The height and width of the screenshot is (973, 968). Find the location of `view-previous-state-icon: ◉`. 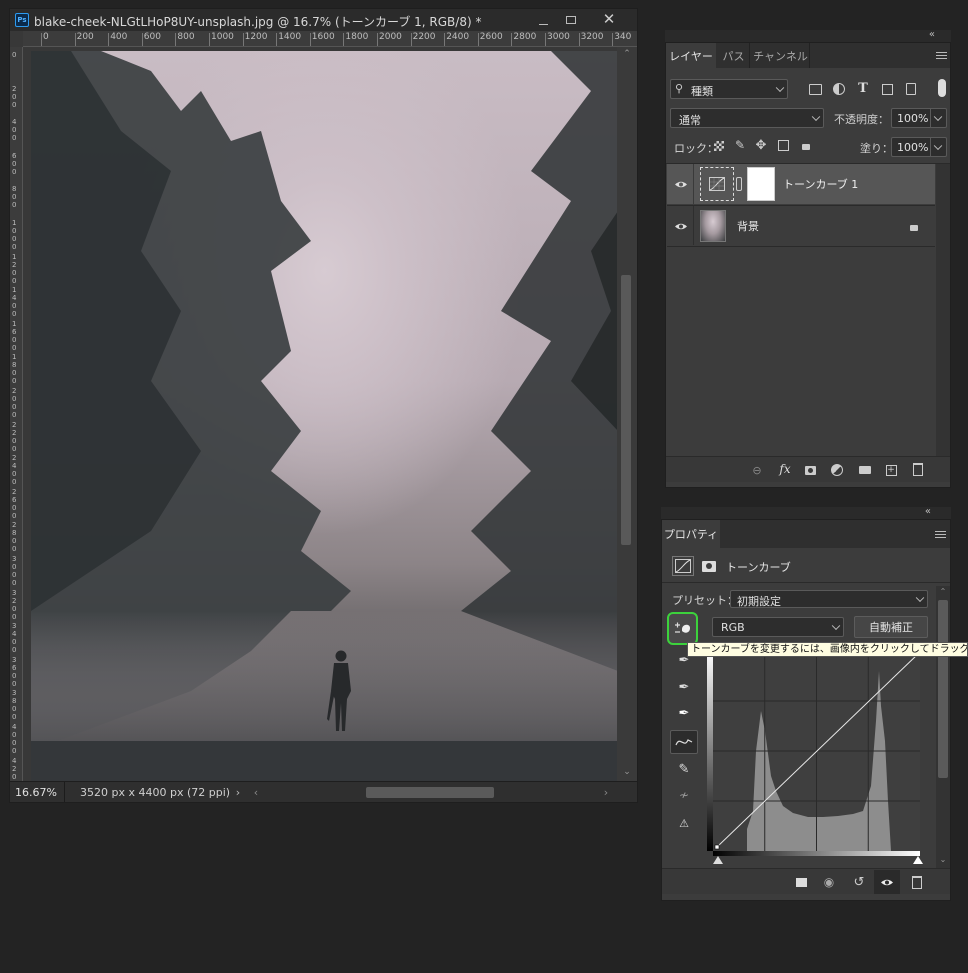

view-previous-state-icon: ◉ is located at coordinates (829, 882).